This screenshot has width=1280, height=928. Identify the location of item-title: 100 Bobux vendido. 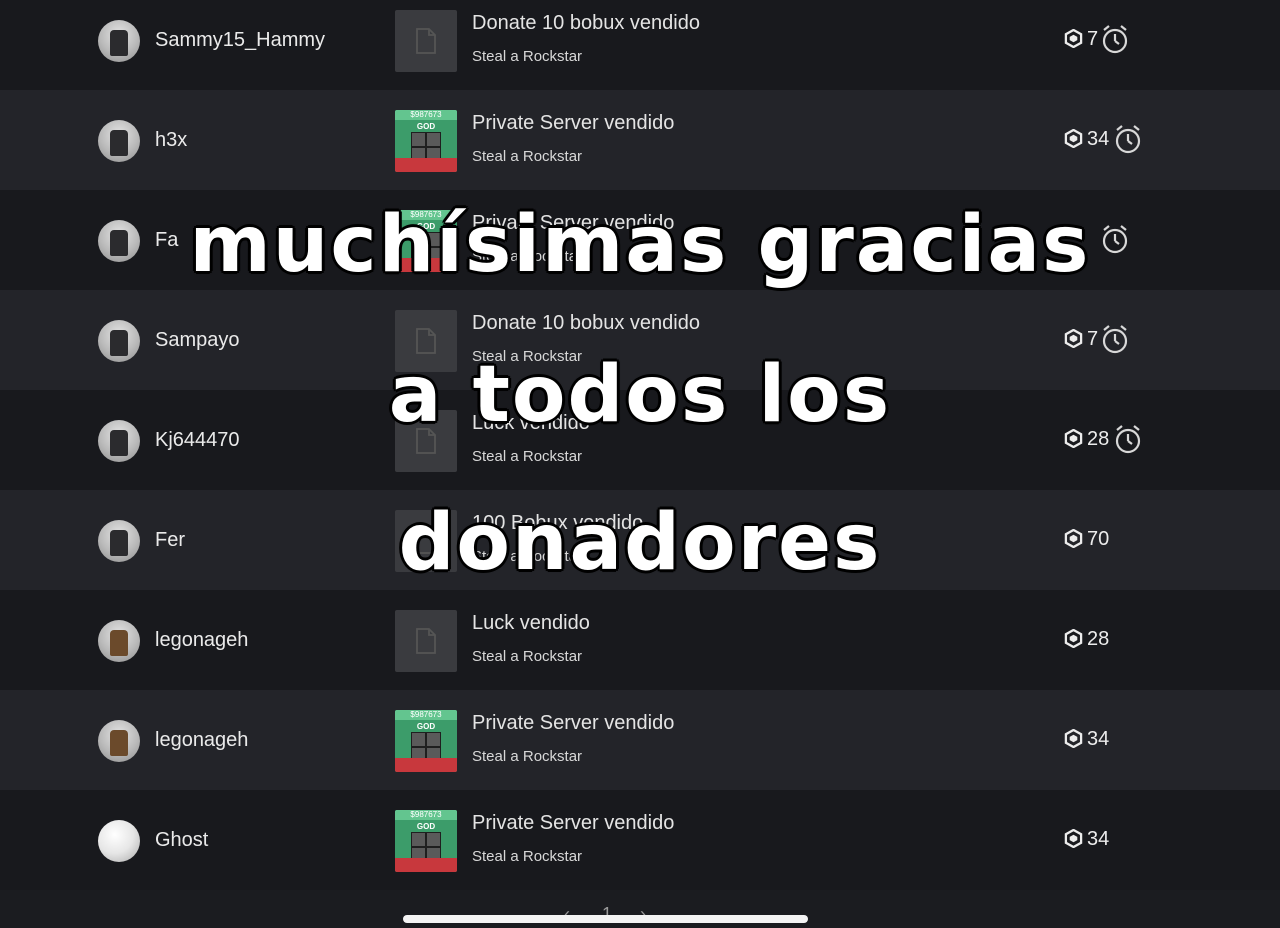
(558, 523).